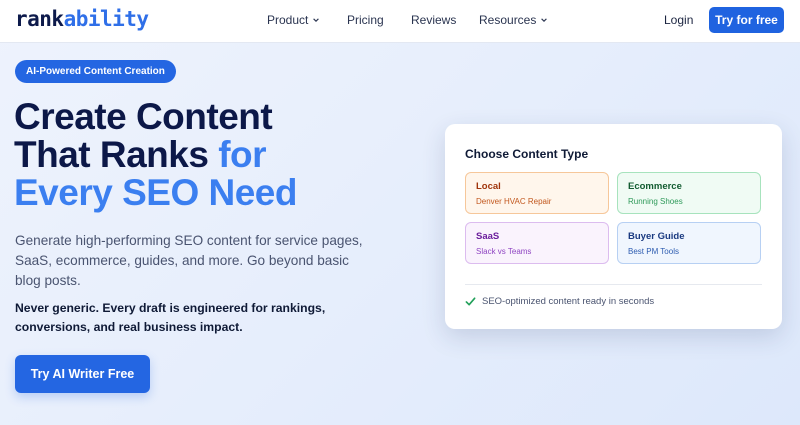  What do you see at coordinates (242, 154) in the screenshot?
I see `headline-line2-blue: for` at bounding box center [242, 154].